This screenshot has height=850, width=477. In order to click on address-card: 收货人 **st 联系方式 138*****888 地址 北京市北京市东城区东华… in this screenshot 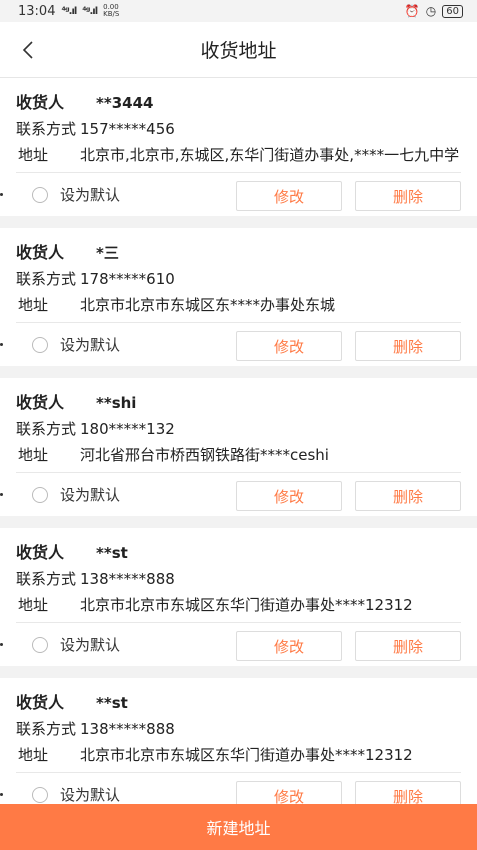, I will do `click(238, 741)`.